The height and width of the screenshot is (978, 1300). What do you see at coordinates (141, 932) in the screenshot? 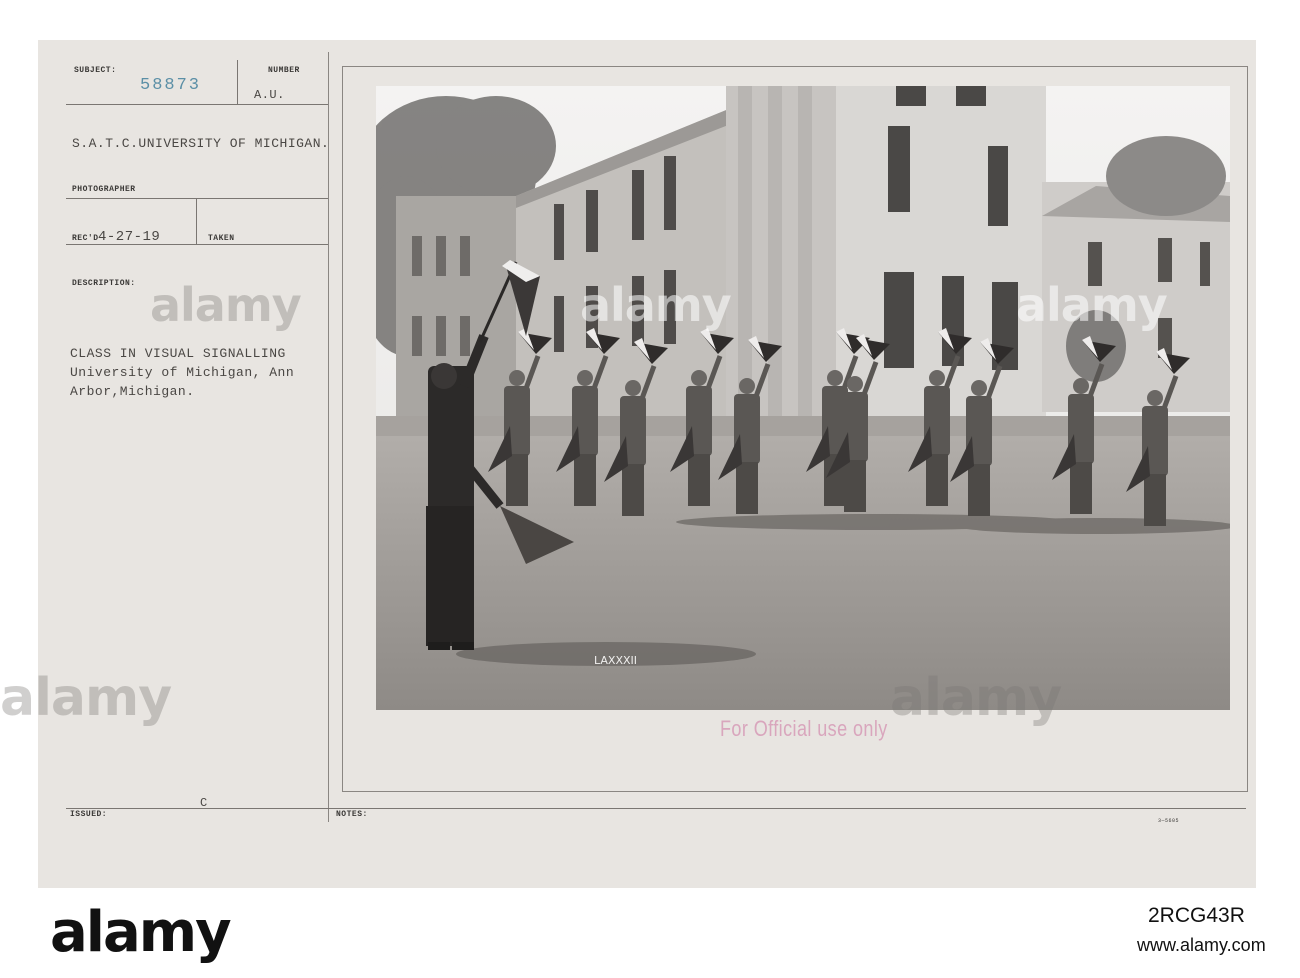
I see `alamy-logo: alamy` at bounding box center [141, 932].